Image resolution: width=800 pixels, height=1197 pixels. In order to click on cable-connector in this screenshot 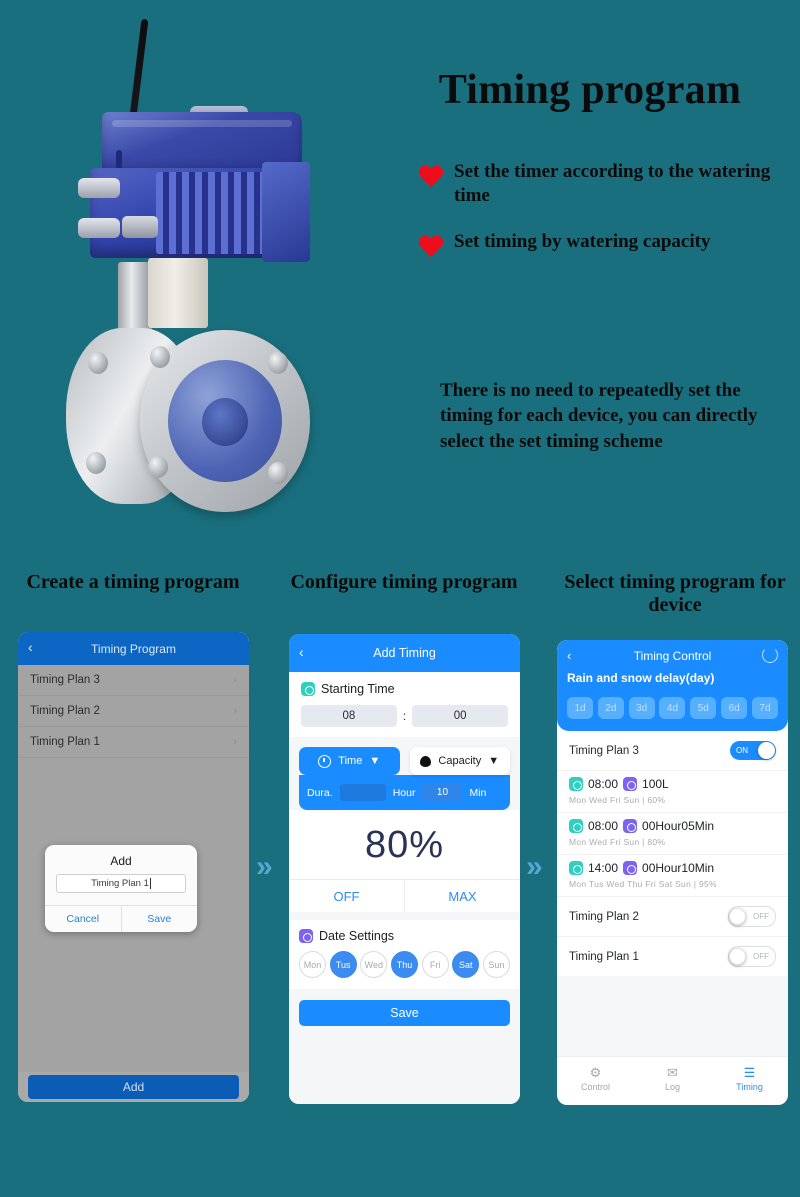, I will do `click(140, 227)`.